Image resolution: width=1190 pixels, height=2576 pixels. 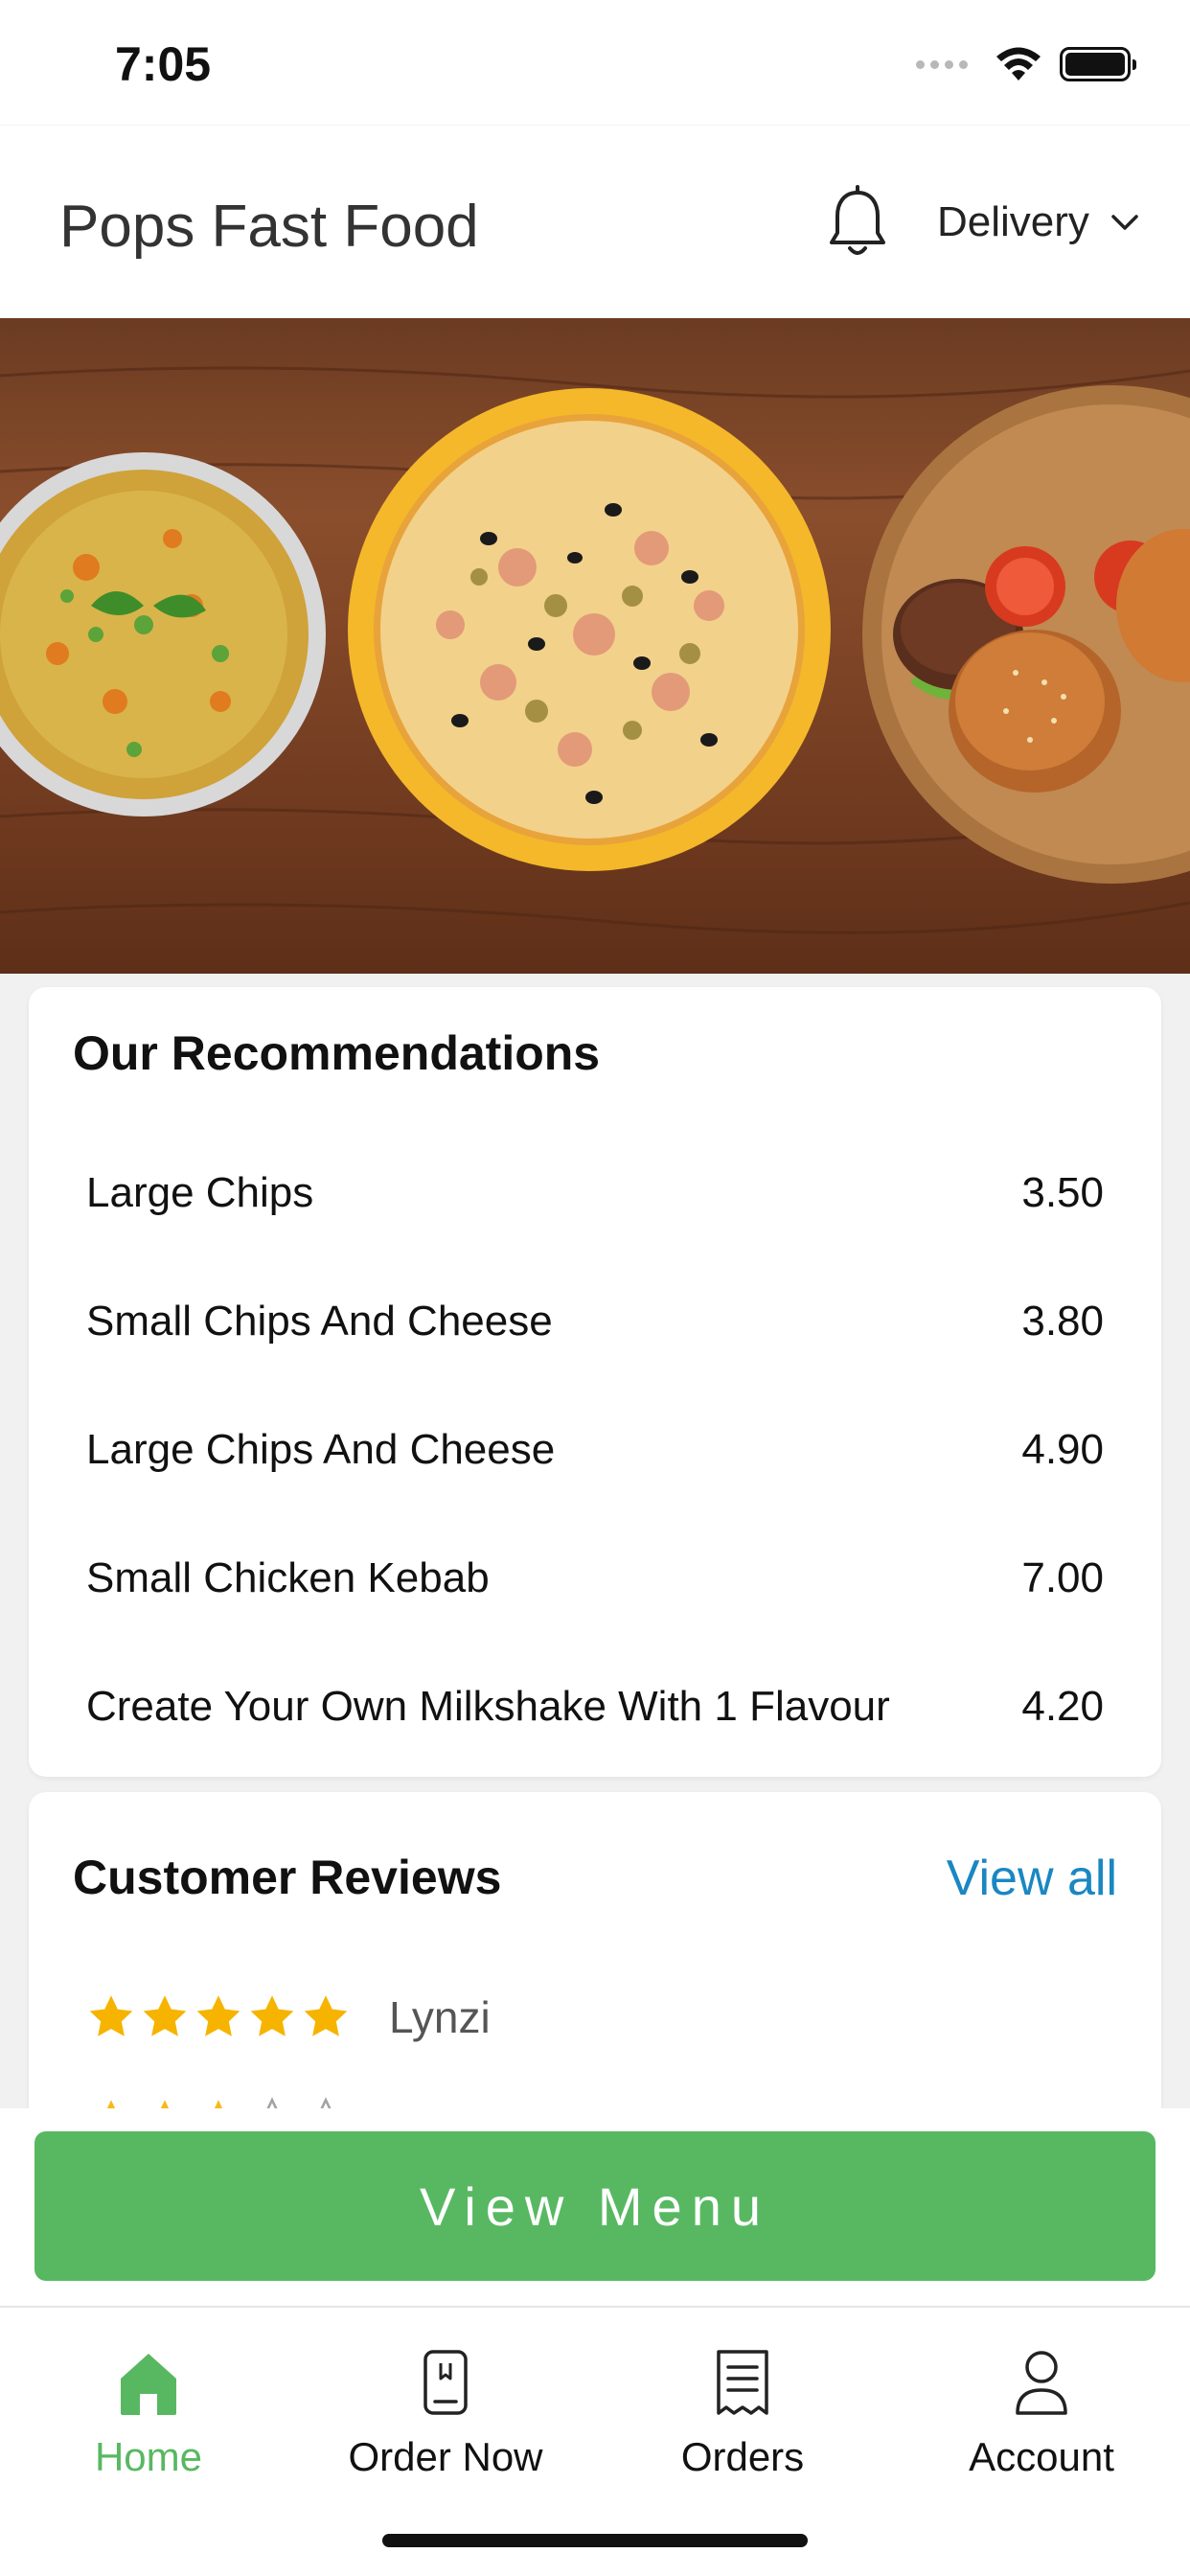 I want to click on app-header: Pops Fast Food Delivery, so click(x=595, y=221).